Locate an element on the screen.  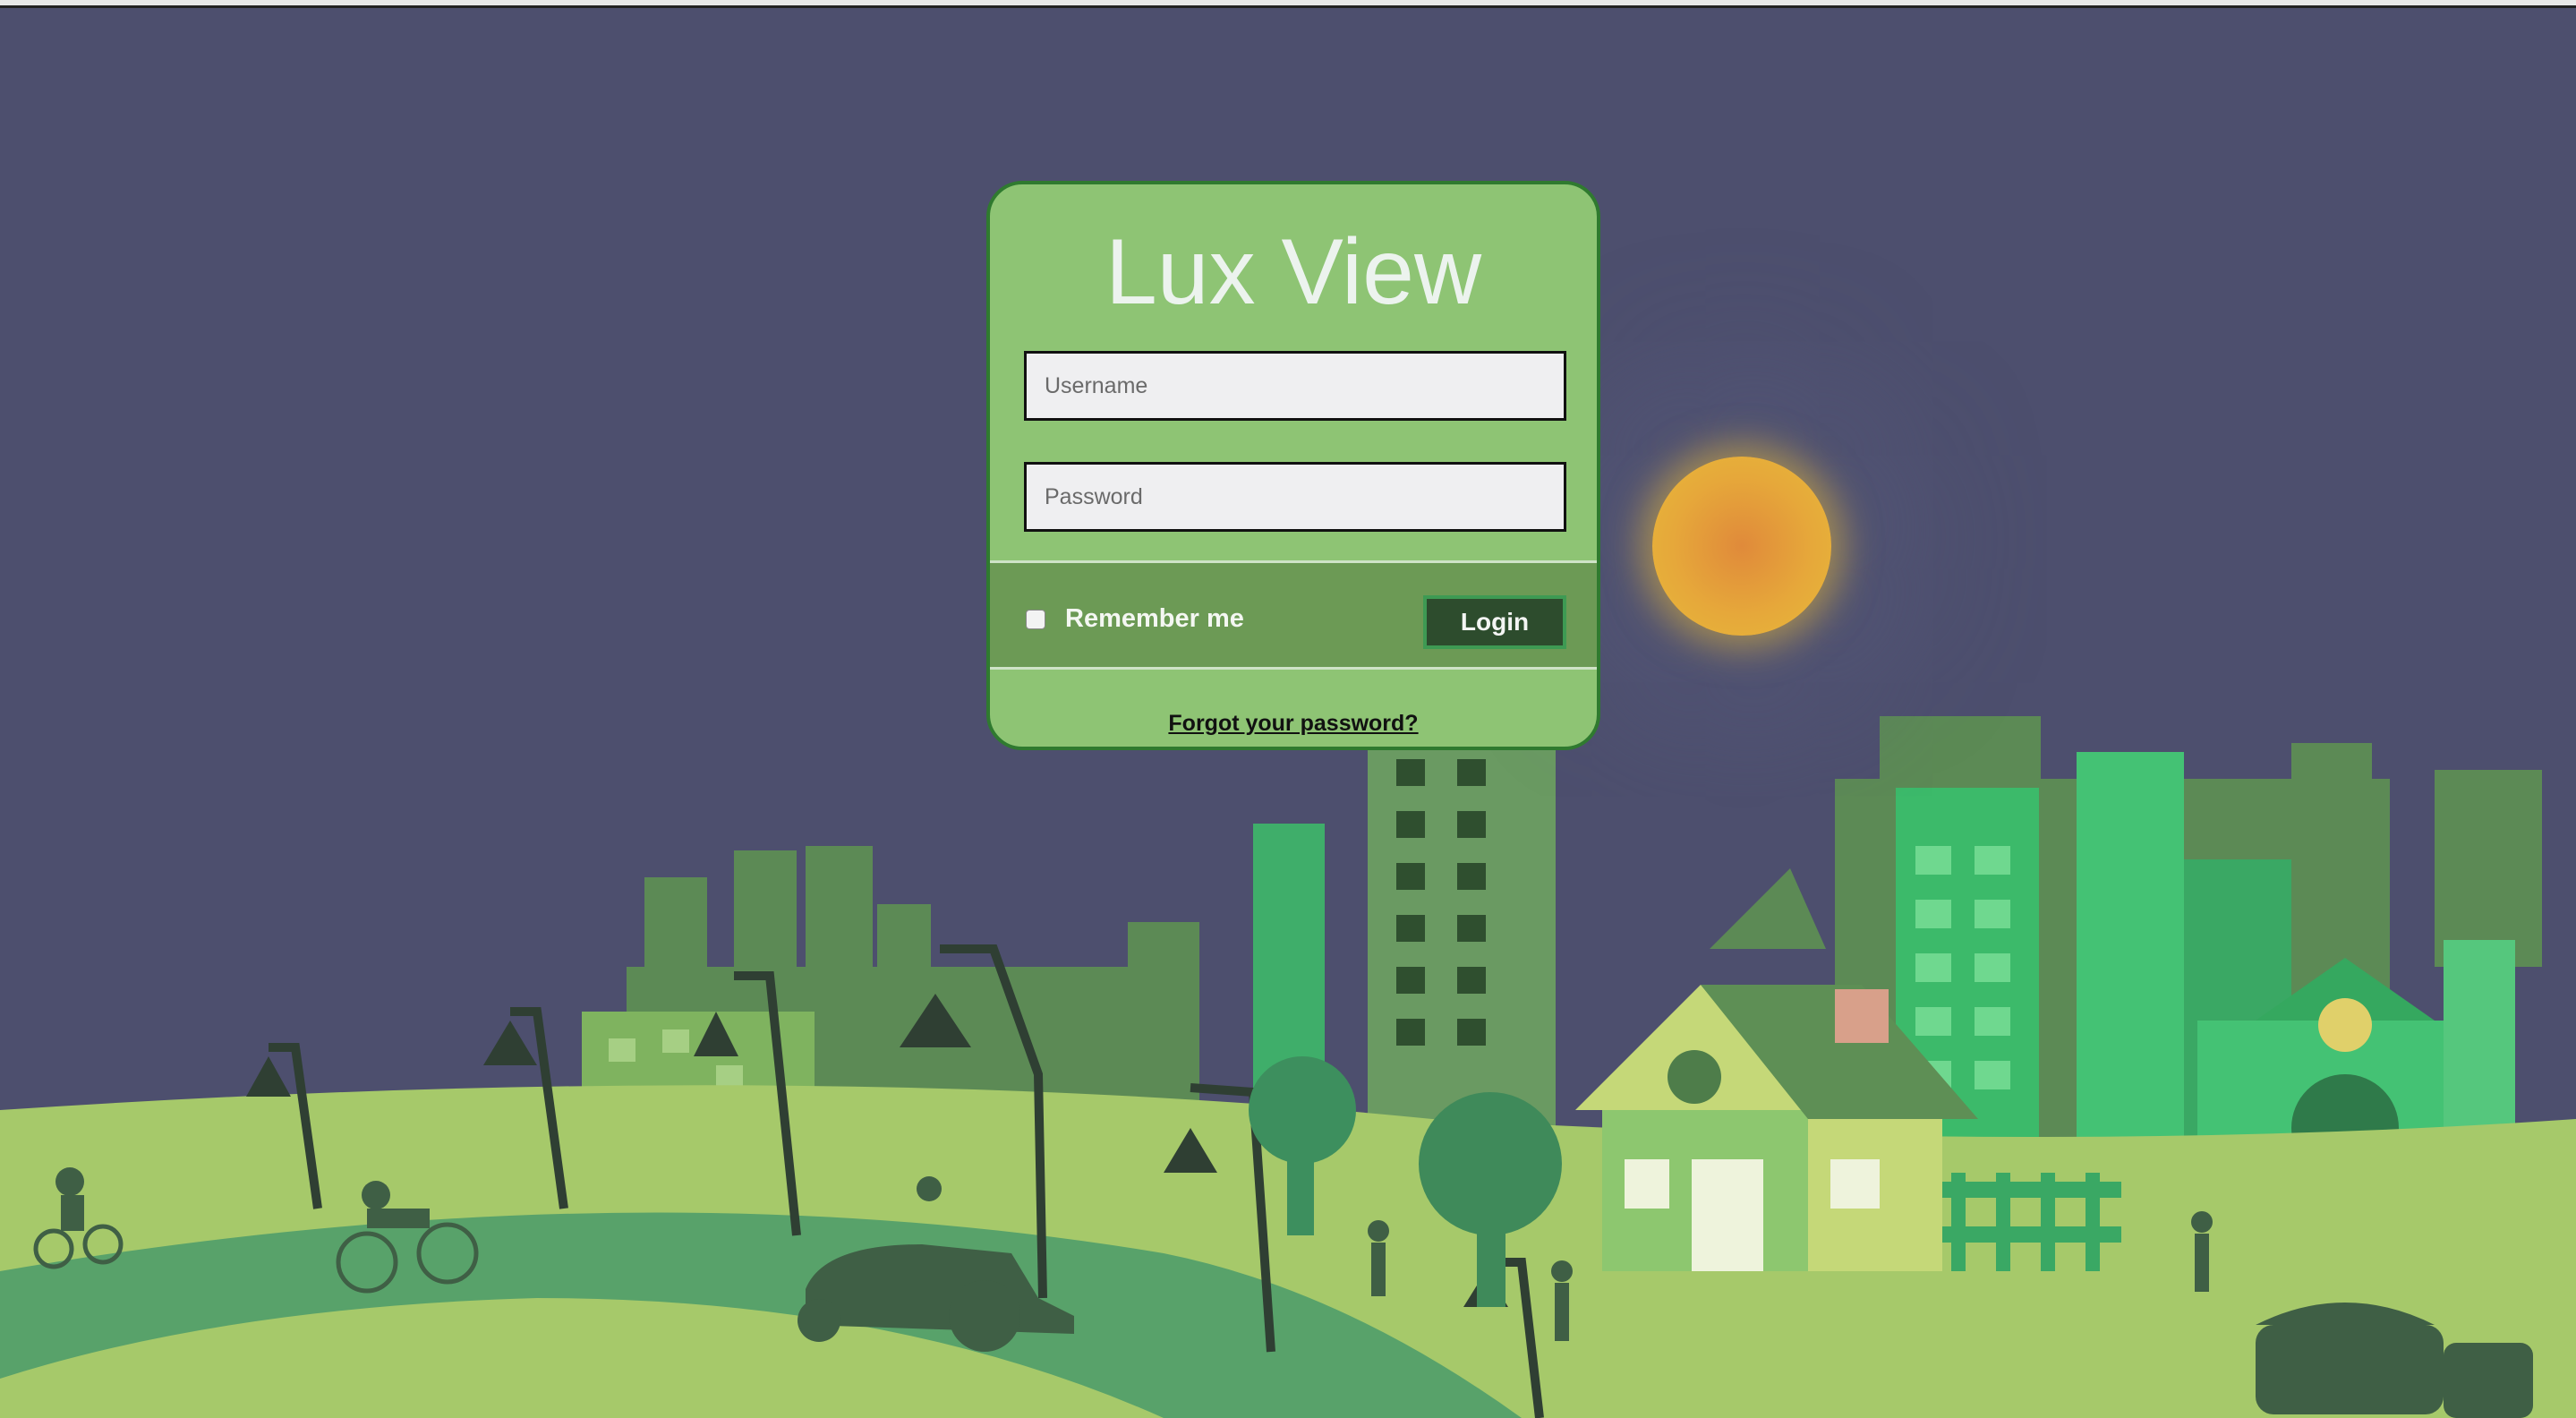
remember-me-checkbox is located at coordinates (1035, 619).